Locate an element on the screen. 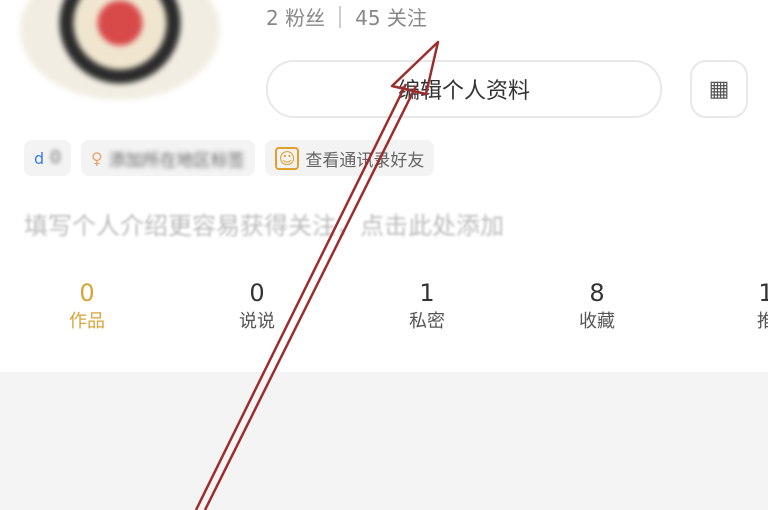  douyin-id-tag: d 0 is located at coordinates (47, 158).